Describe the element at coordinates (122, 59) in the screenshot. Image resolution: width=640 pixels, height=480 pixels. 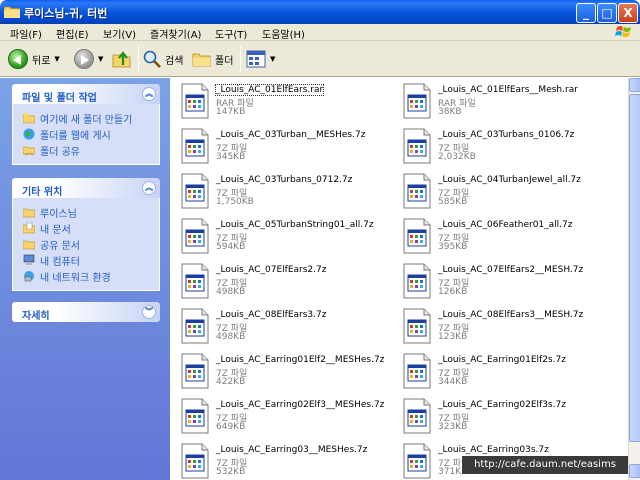
I see `up-folder-button` at that location.